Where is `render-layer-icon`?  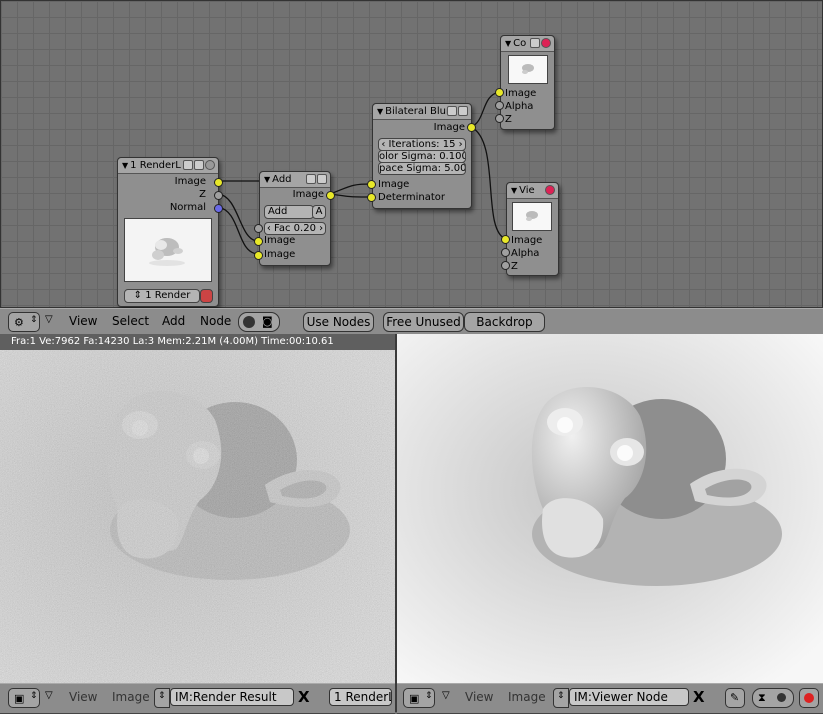 render-layer-icon is located at coordinates (206, 296).